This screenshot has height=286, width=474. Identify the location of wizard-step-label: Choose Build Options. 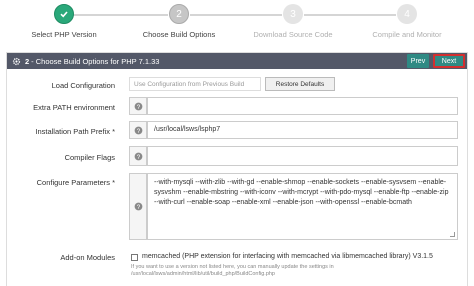
(179, 34).